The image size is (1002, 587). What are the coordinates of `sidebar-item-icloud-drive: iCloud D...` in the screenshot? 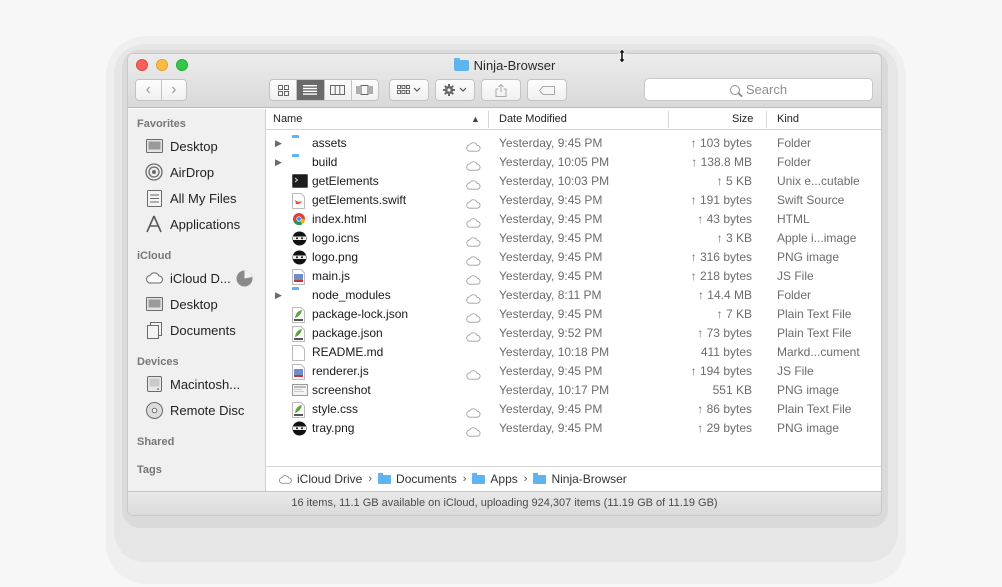 It's located at (188, 278).